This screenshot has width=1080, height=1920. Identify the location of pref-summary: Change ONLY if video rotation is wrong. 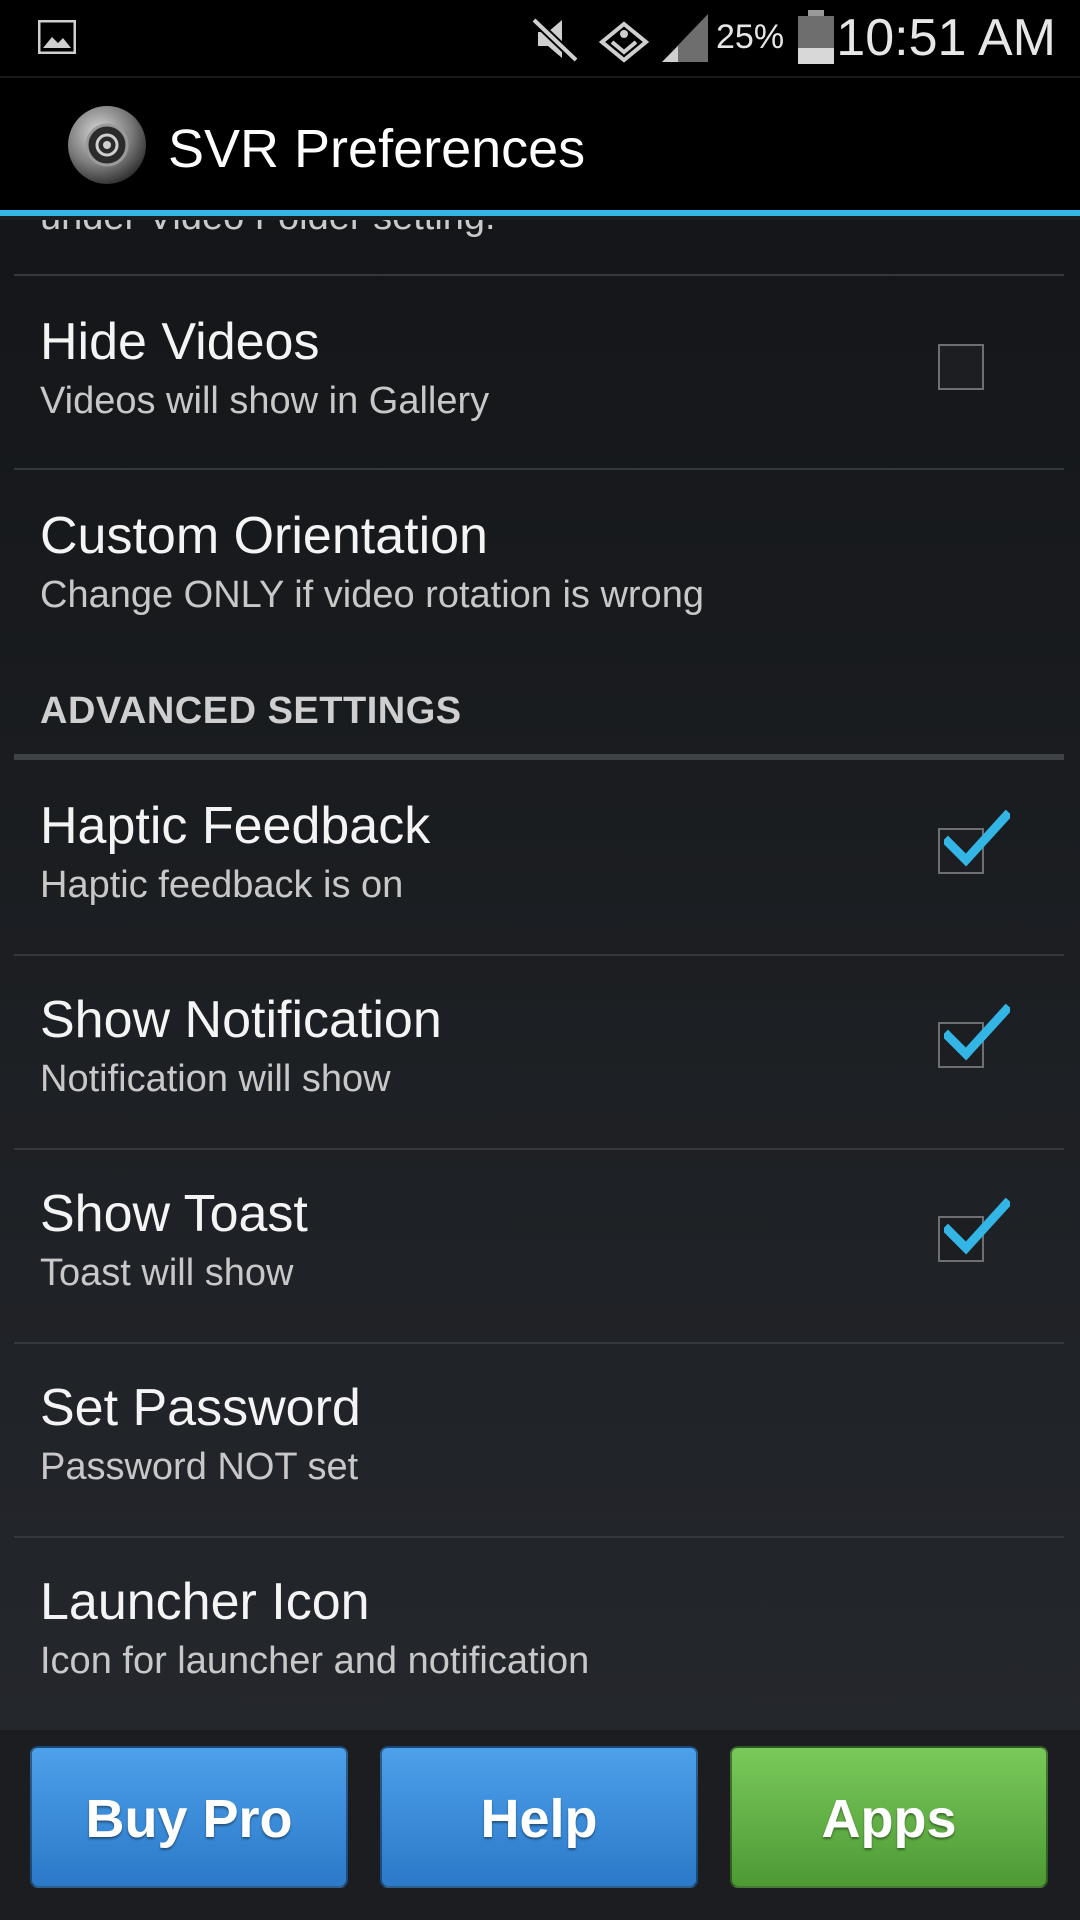
(372, 595).